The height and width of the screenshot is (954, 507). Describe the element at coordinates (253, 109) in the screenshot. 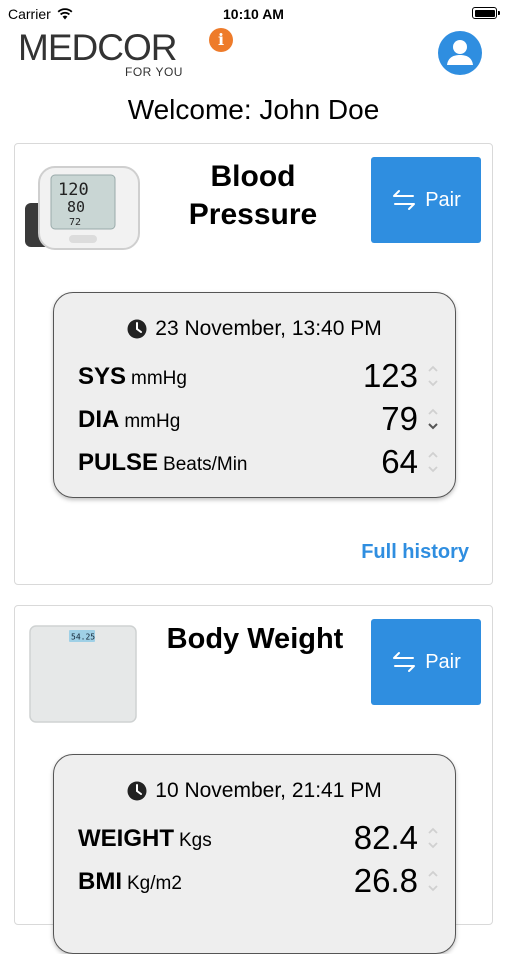

I see `welcome-text: Welcome: John Doe` at that location.